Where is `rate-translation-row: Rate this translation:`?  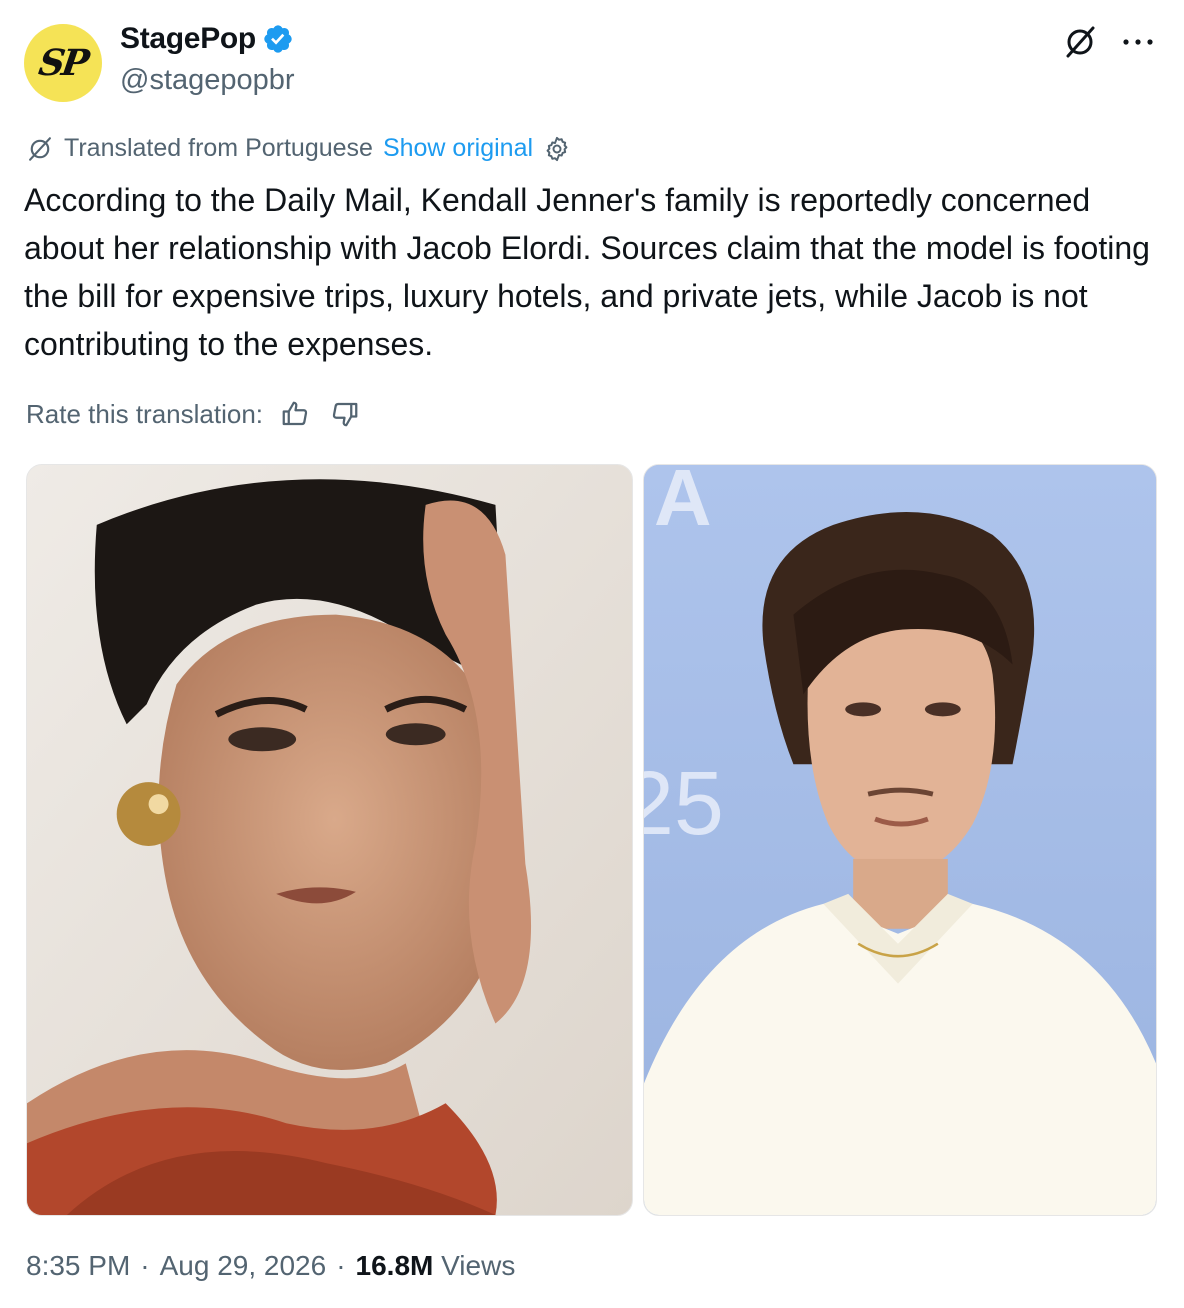 rate-translation-row: Rate this translation: is located at coordinates (194, 414).